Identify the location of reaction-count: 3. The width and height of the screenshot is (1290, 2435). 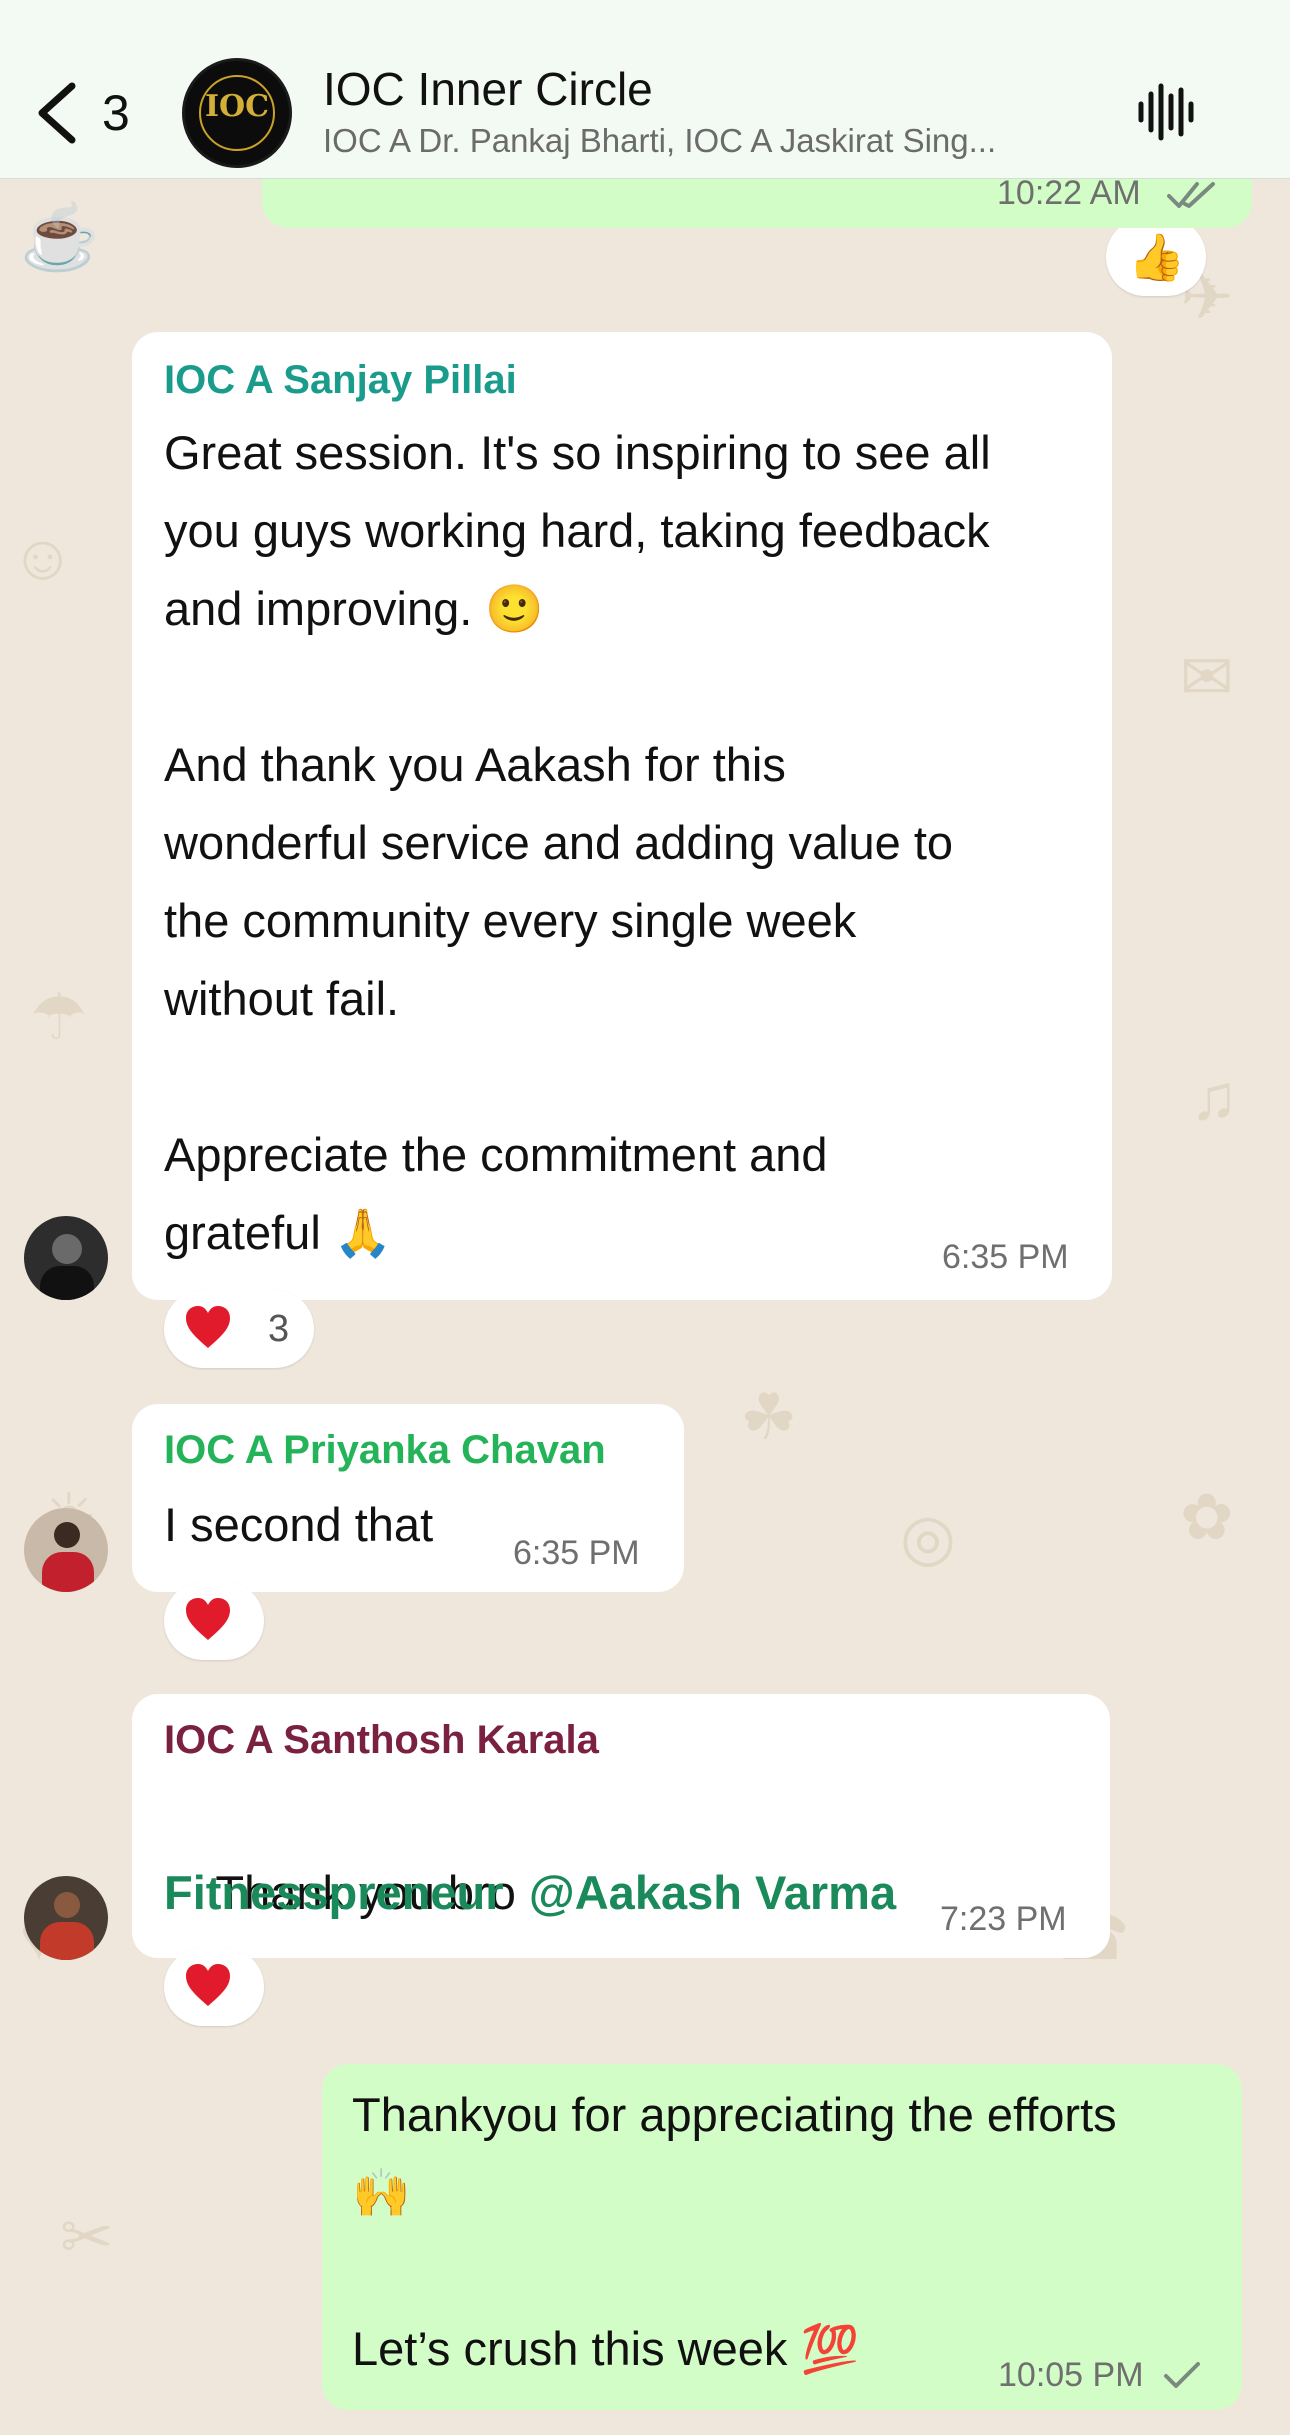
(279, 1329).